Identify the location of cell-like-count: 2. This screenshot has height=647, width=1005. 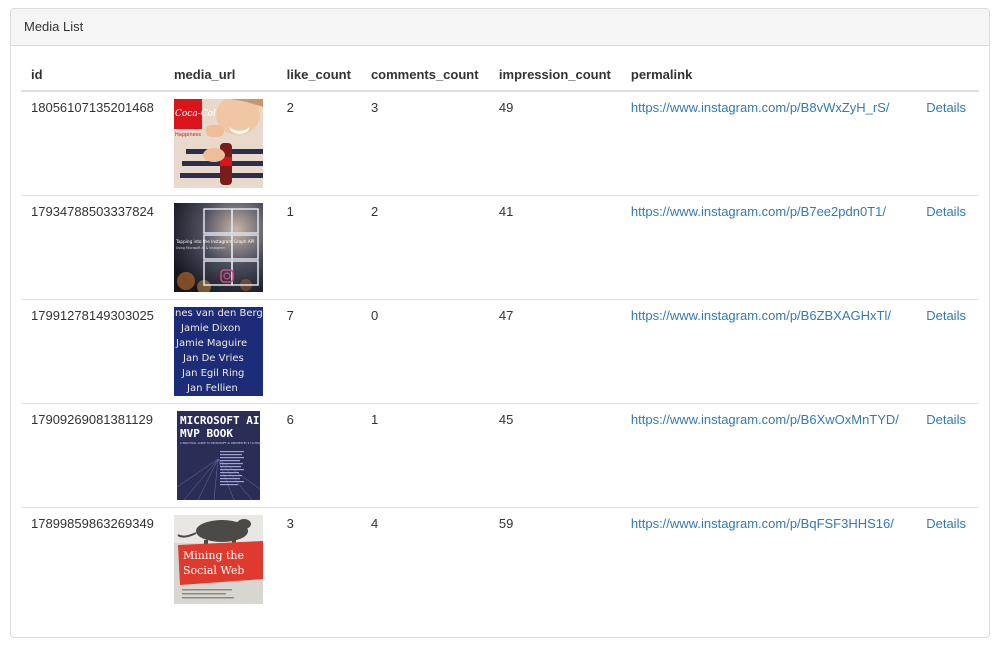
(290, 107).